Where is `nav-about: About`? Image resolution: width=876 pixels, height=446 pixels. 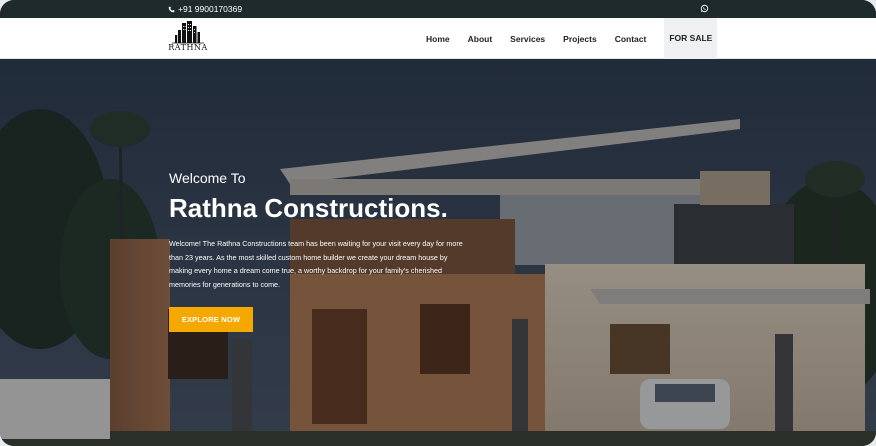
nav-about: About is located at coordinates (480, 39).